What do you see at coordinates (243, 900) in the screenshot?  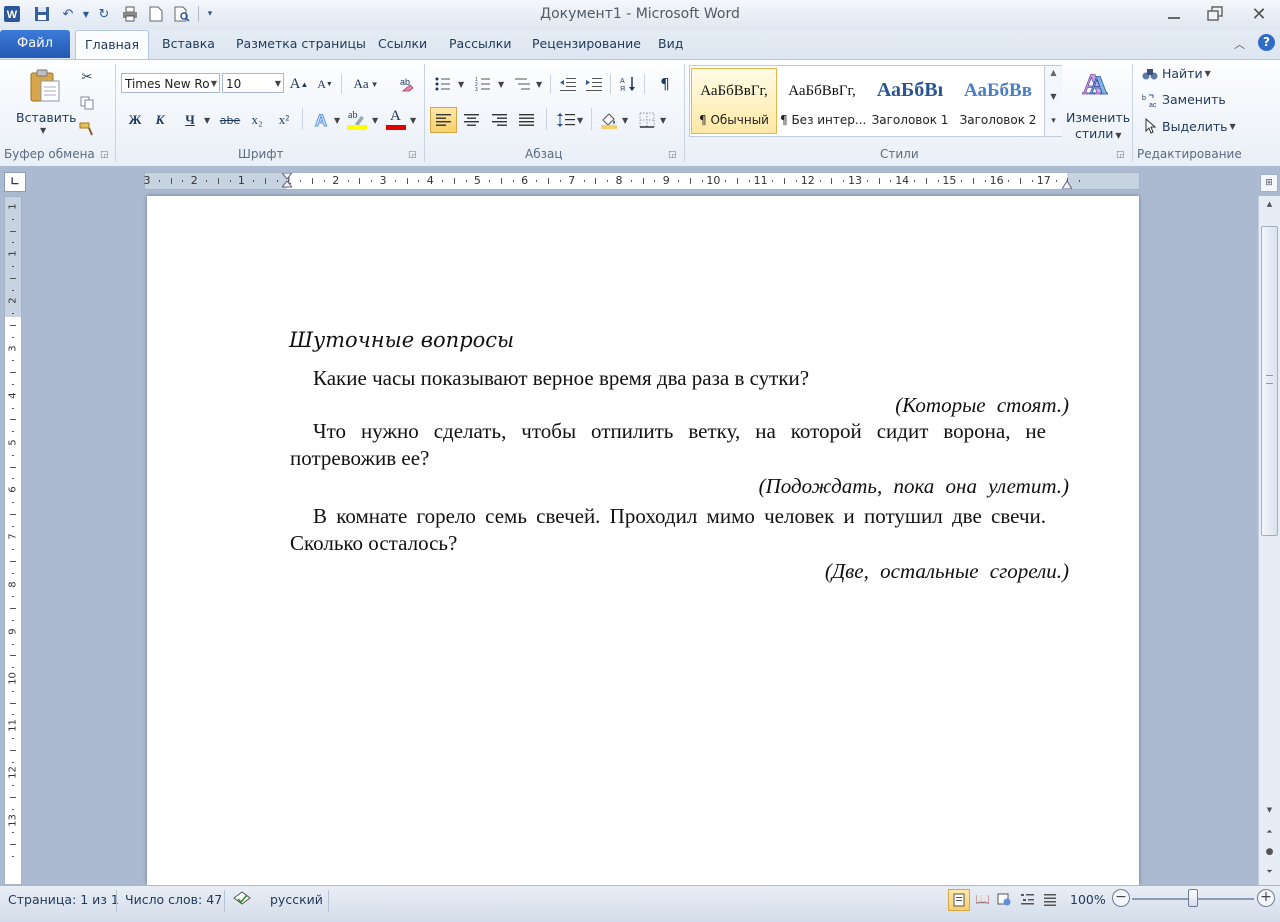 I see `proofing-icon` at bounding box center [243, 900].